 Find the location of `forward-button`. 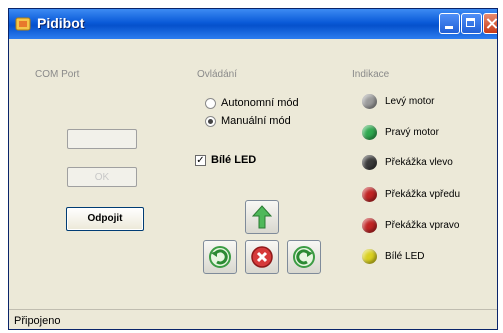

forward-button is located at coordinates (262, 217).